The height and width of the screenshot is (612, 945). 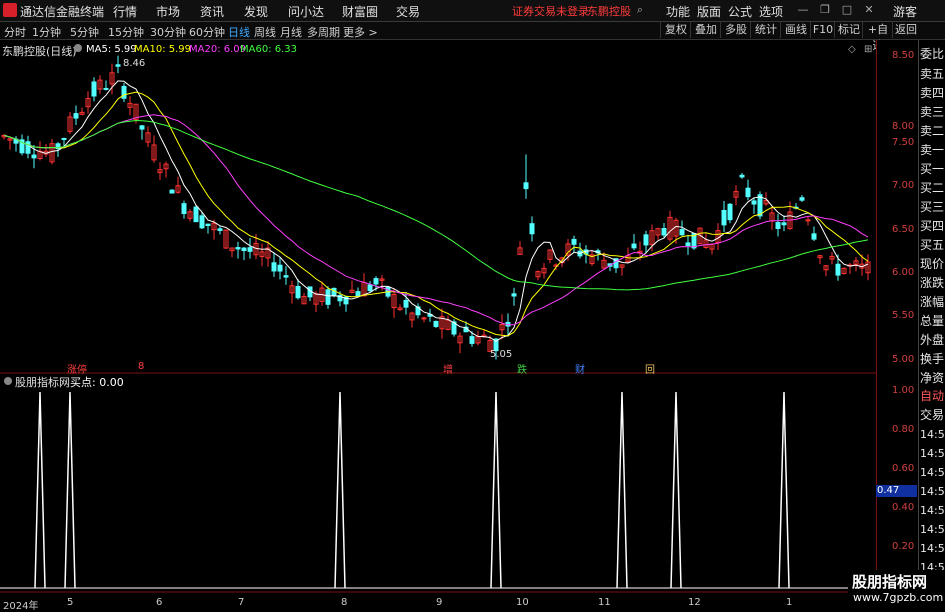 I want to click on close-icon: ✕, so click(x=869, y=10).